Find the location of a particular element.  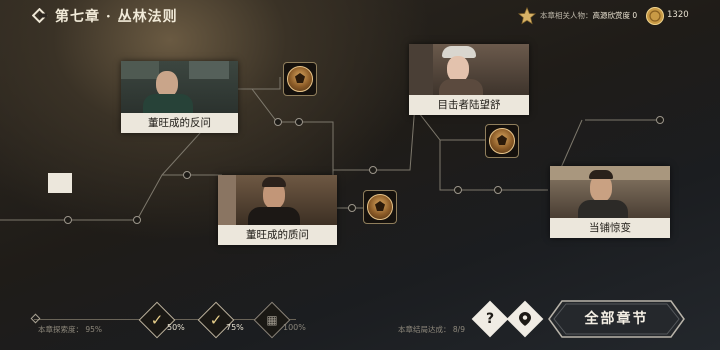

back-icon is located at coordinates (40, 16).